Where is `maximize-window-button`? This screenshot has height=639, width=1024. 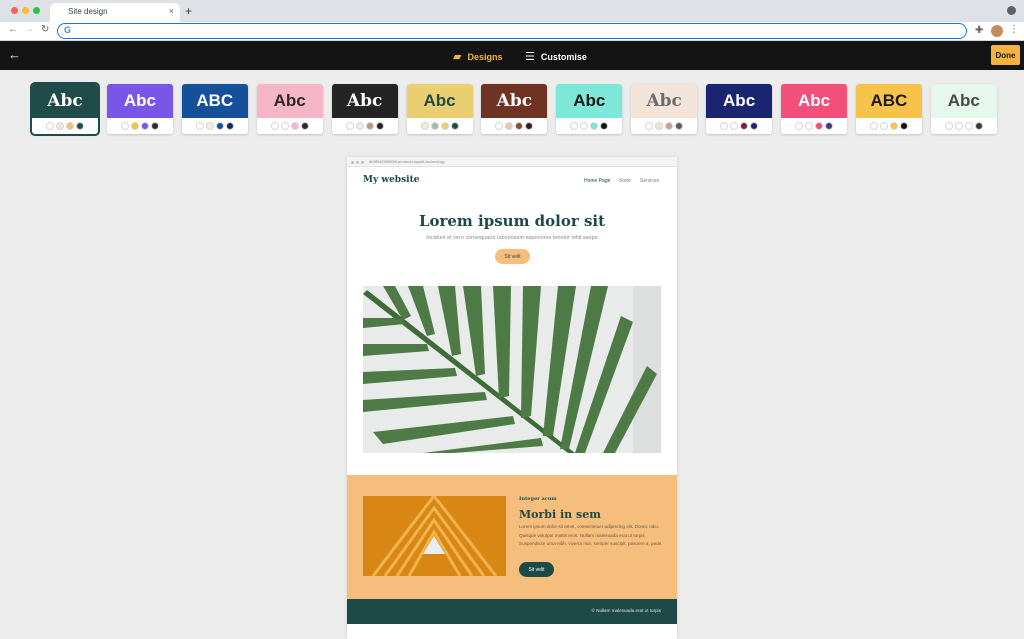 maximize-window-button is located at coordinates (36, 10).